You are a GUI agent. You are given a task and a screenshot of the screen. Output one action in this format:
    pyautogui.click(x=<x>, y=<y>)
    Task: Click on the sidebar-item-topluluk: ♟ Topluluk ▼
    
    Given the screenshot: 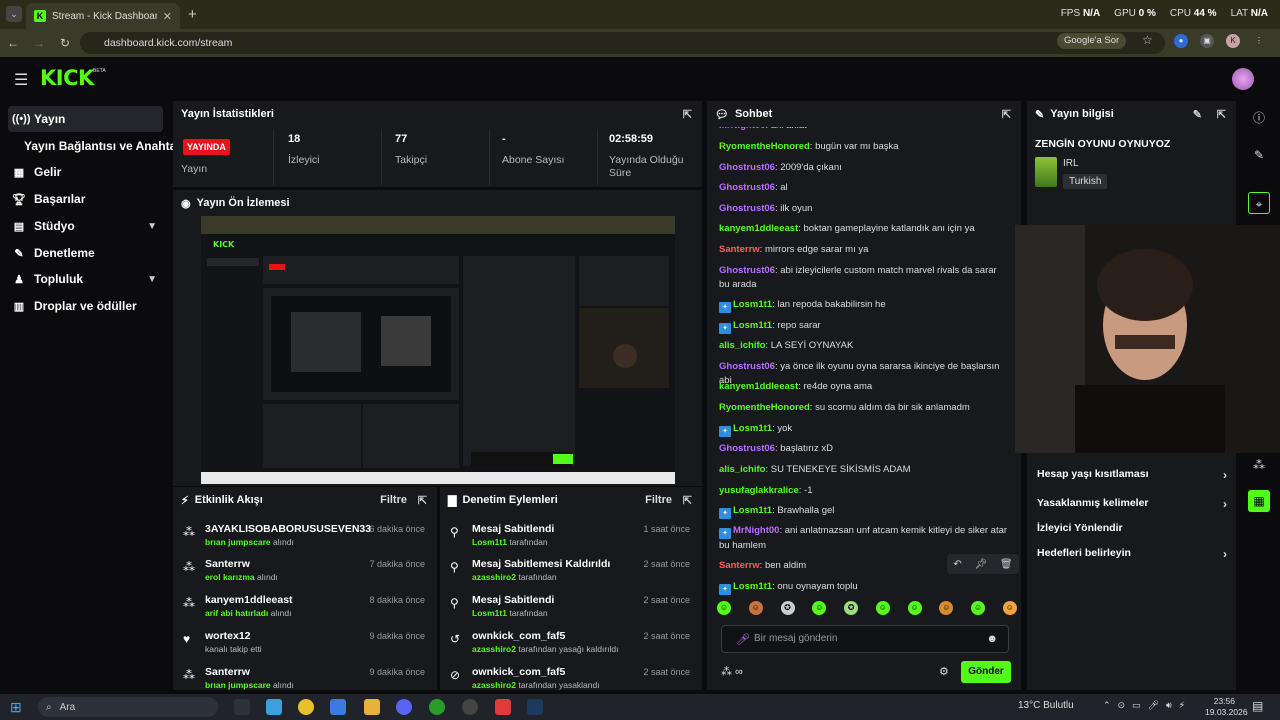 What is the action you would take?
    pyautogui.click(x=85, y=279)
    